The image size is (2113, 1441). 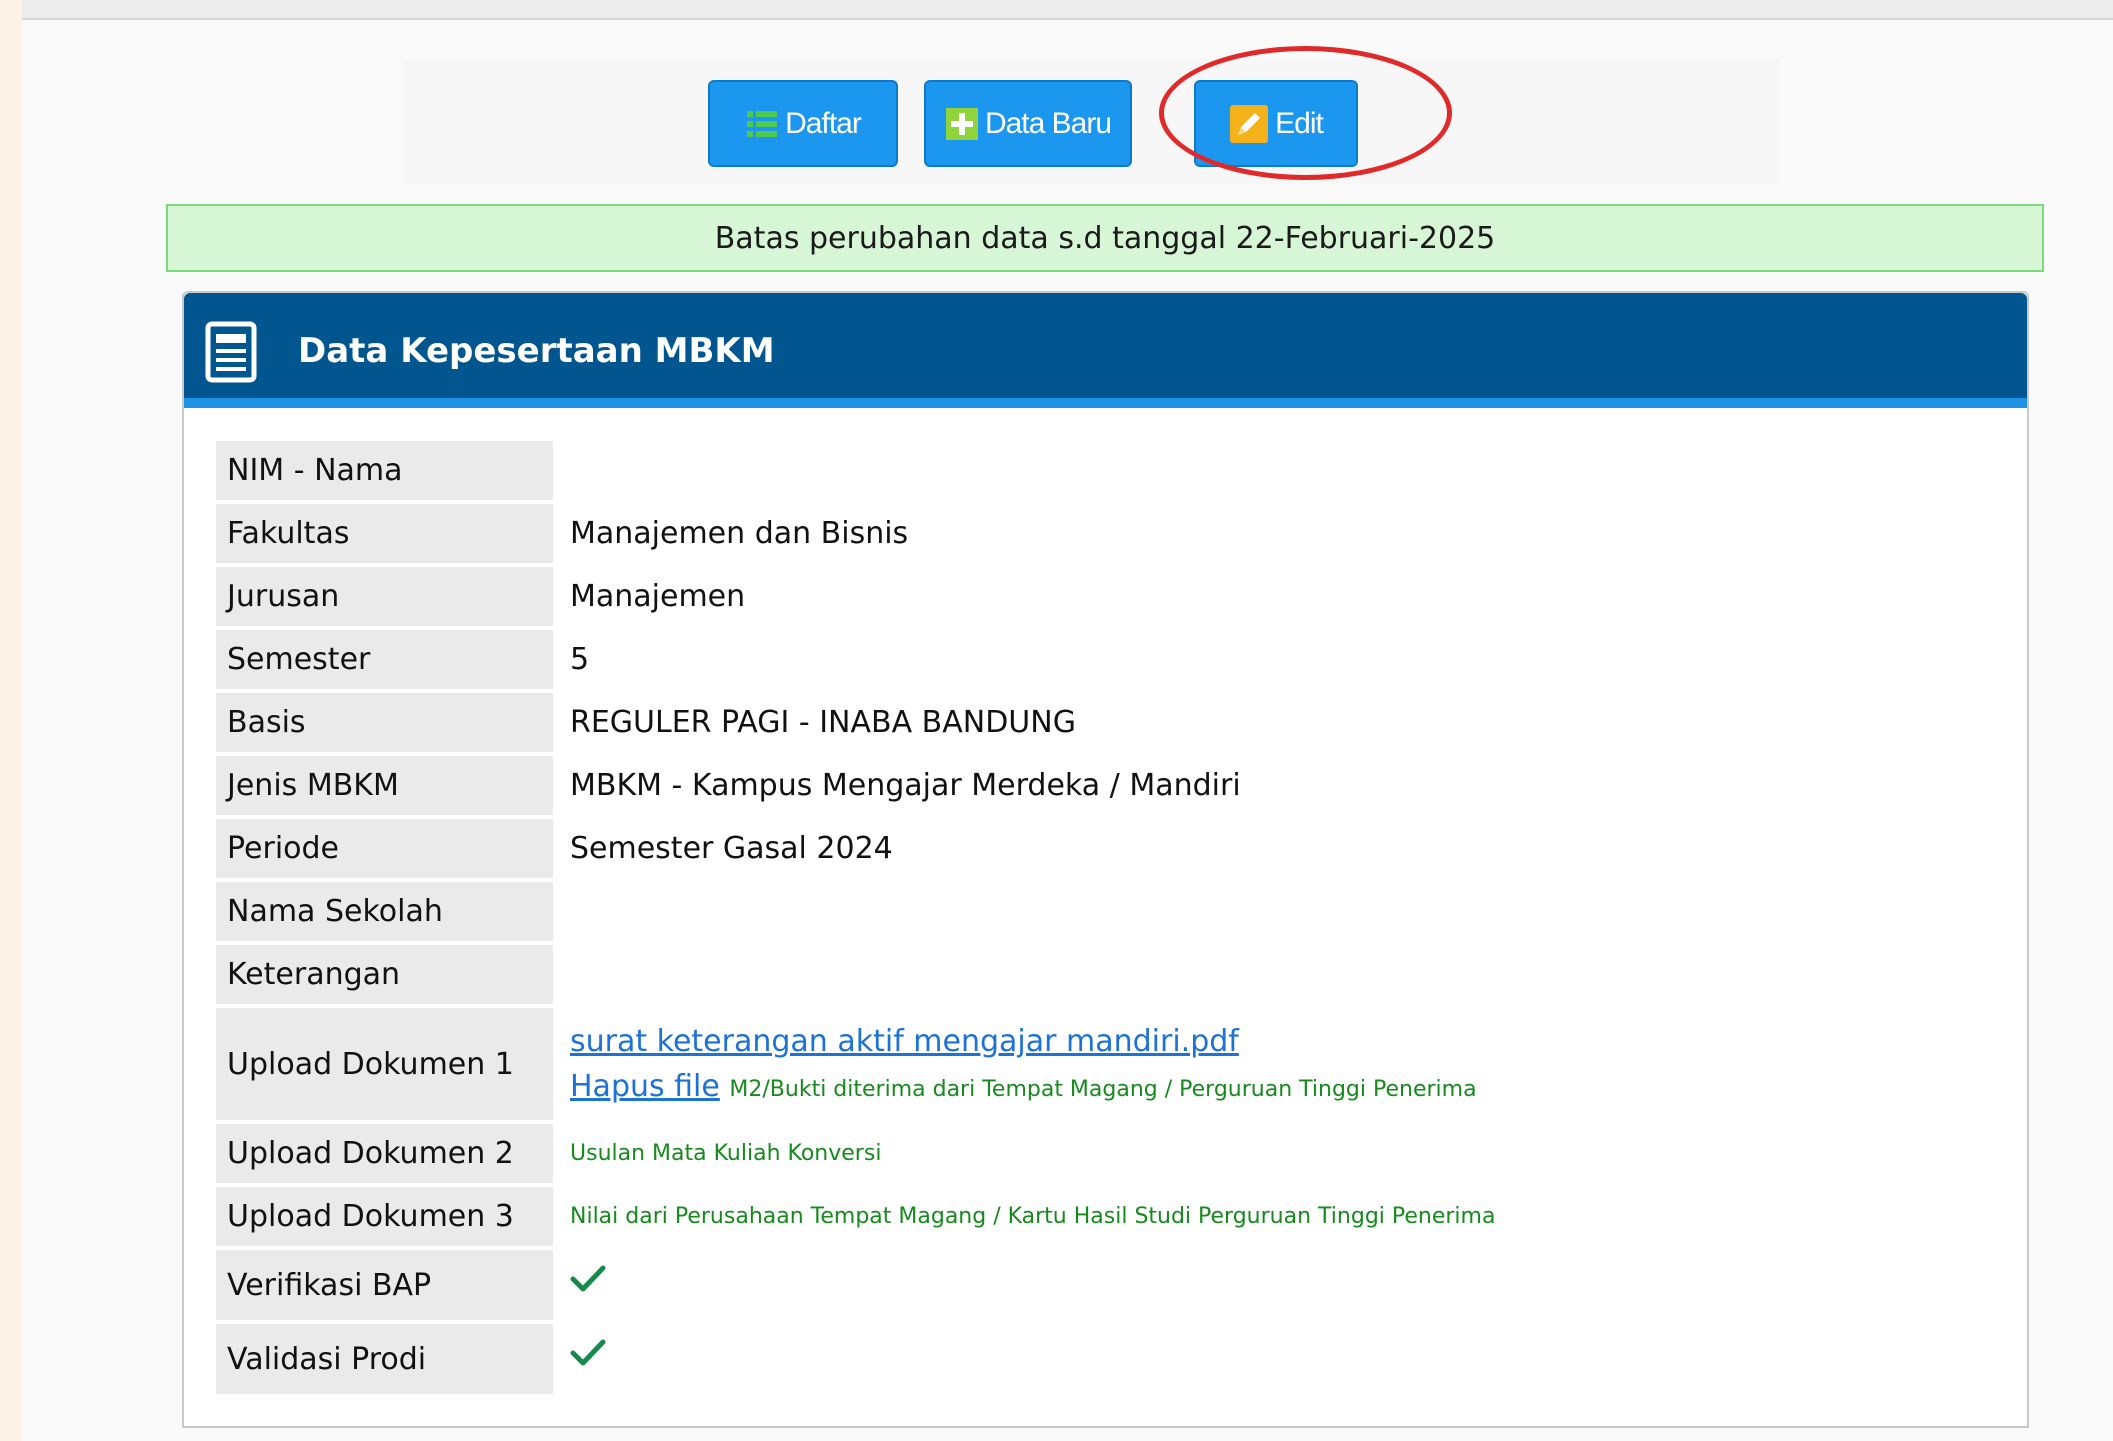 I want to click on row-label: Upload Dokumen 2, so click(x=384, y=1153).